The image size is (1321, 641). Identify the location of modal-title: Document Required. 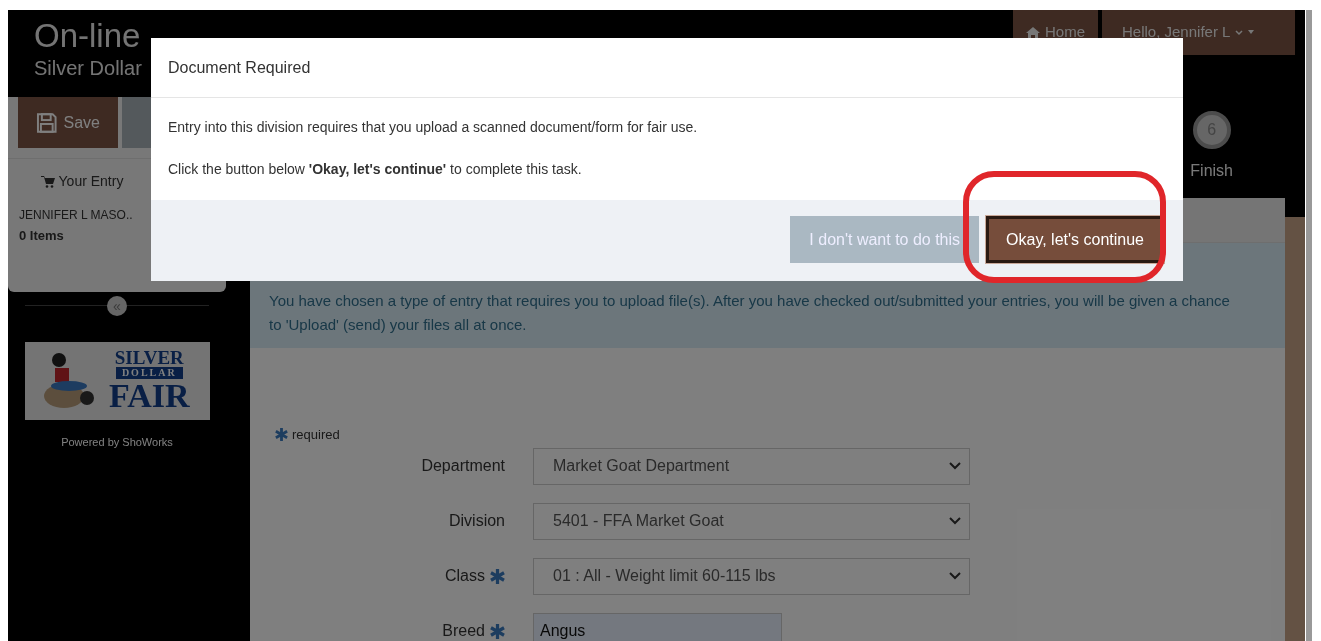
(239, 67).